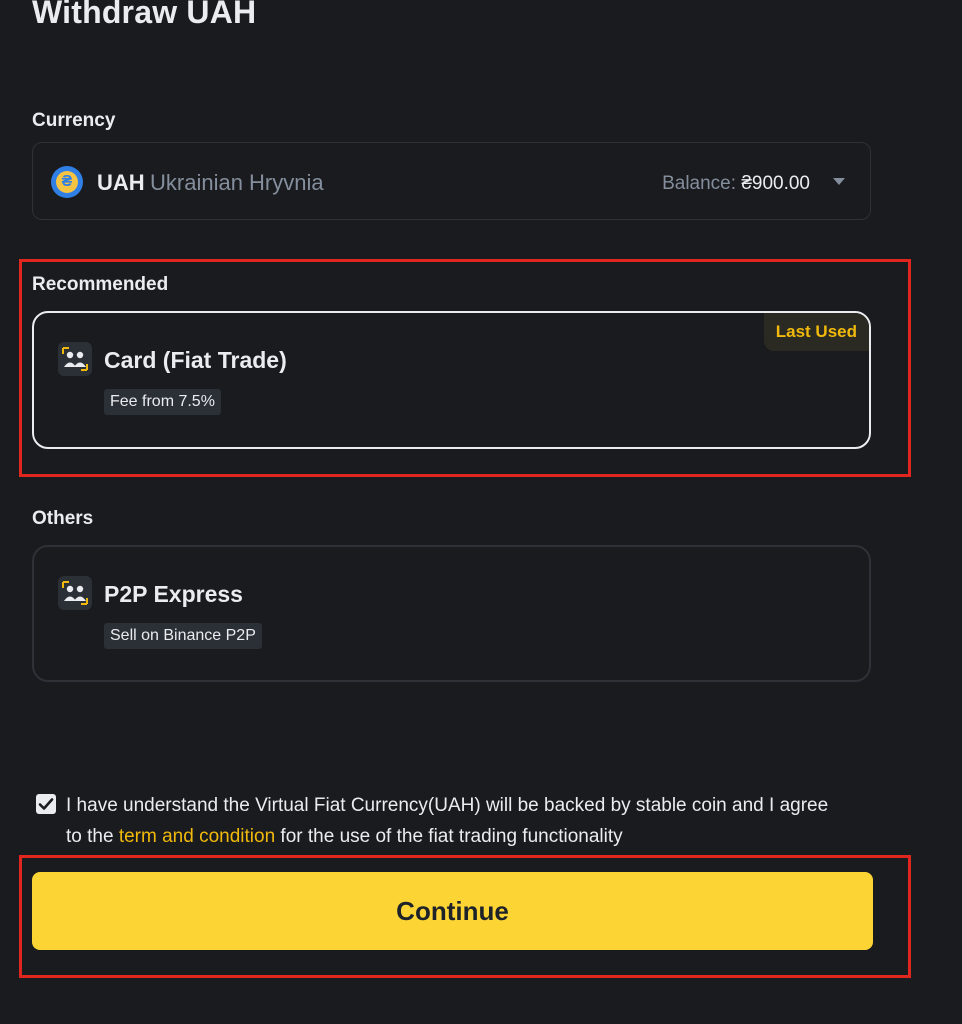 The height and width of the screenshot is (1024, 962). Describe the element at coordinates (197, 836) in the screenshot. I see `terms-link: term and condition` at that location.